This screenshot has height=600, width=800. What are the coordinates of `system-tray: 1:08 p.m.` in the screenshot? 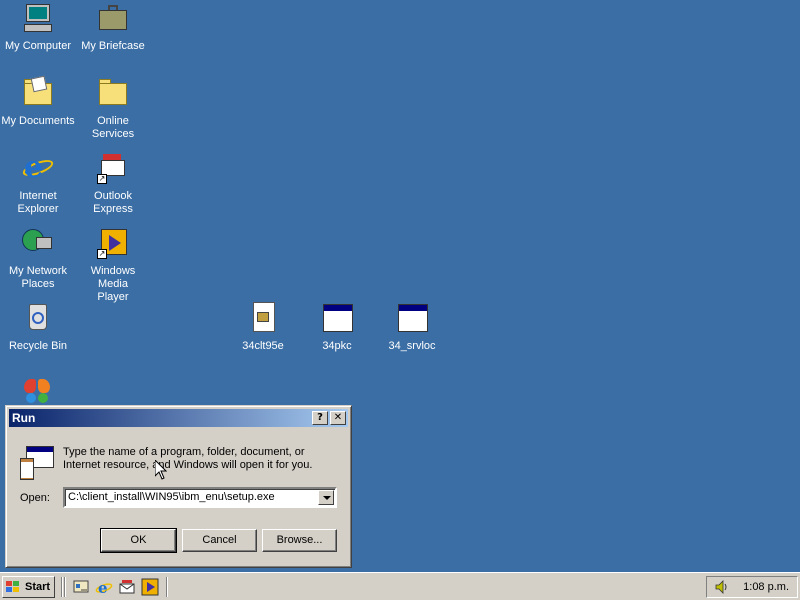 It's located at (752, 587).